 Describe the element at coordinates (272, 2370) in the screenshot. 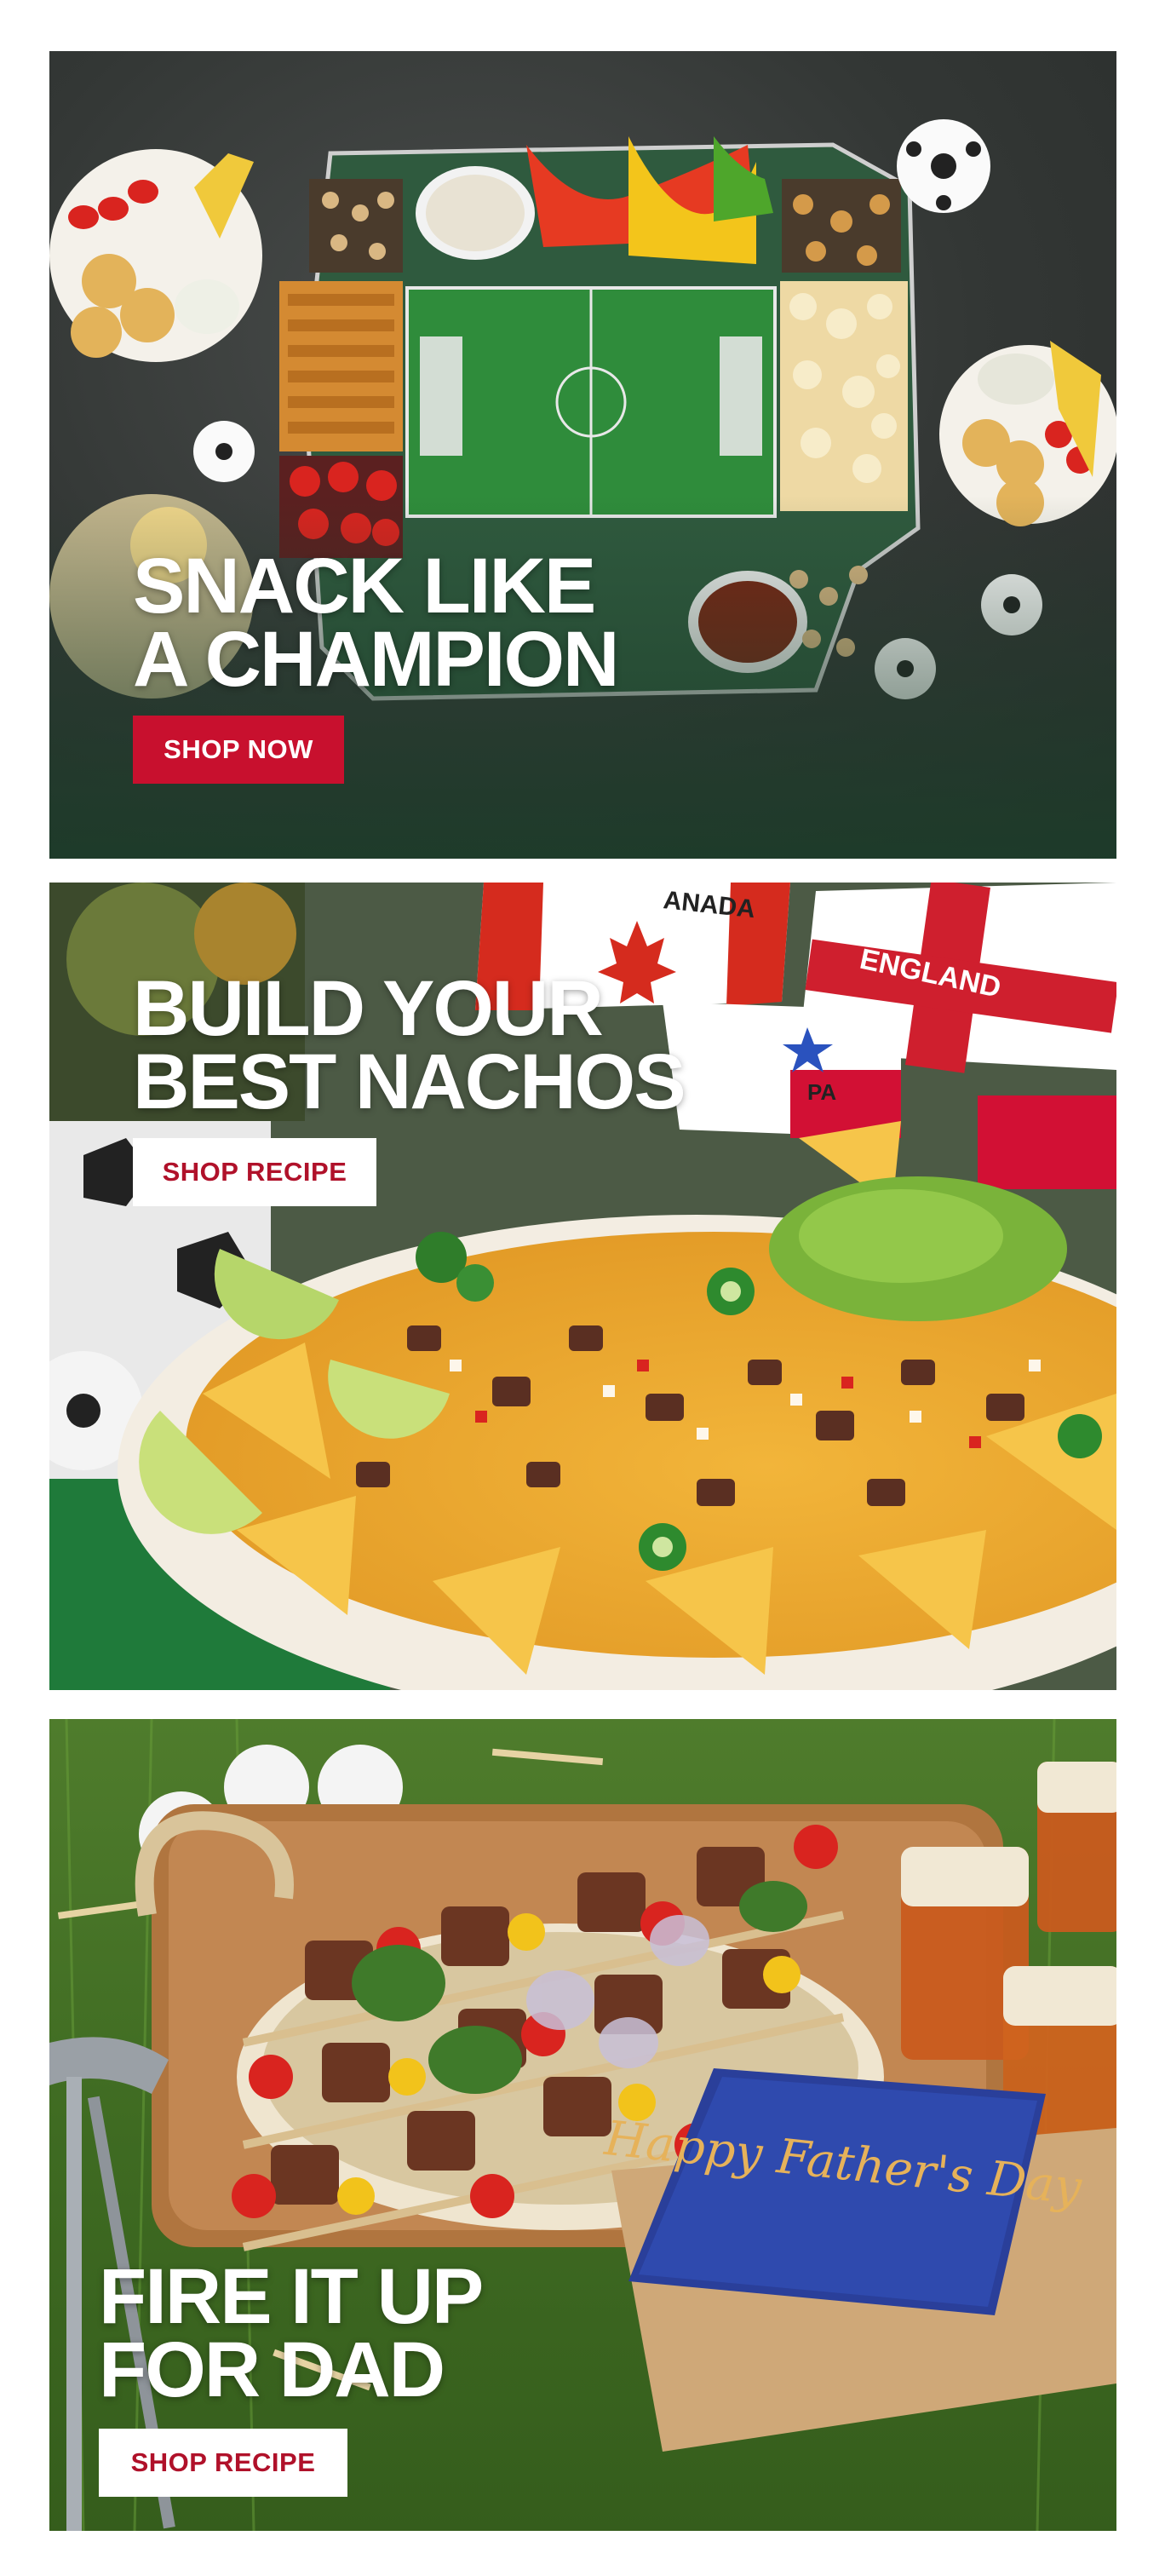

I see `headline-line-2: FOR DAD` at that location.